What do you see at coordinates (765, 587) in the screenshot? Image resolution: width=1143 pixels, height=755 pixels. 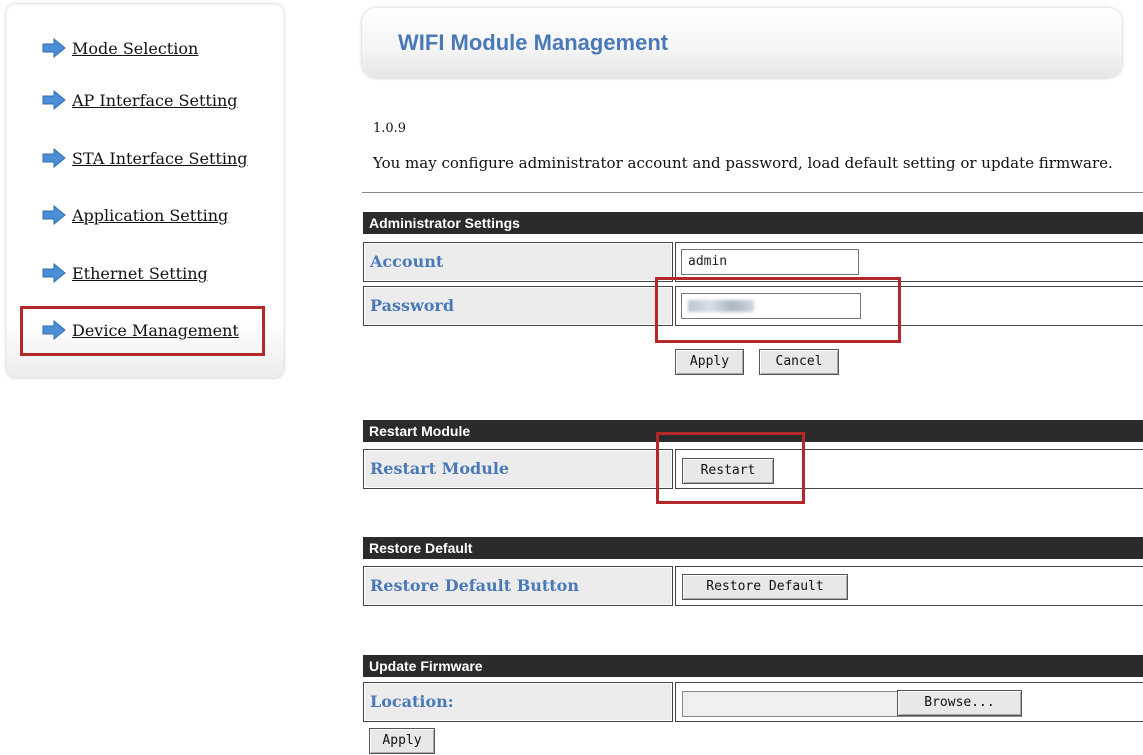 I see `restore-default-button: Restore Default` at bounding box center [765, 587].